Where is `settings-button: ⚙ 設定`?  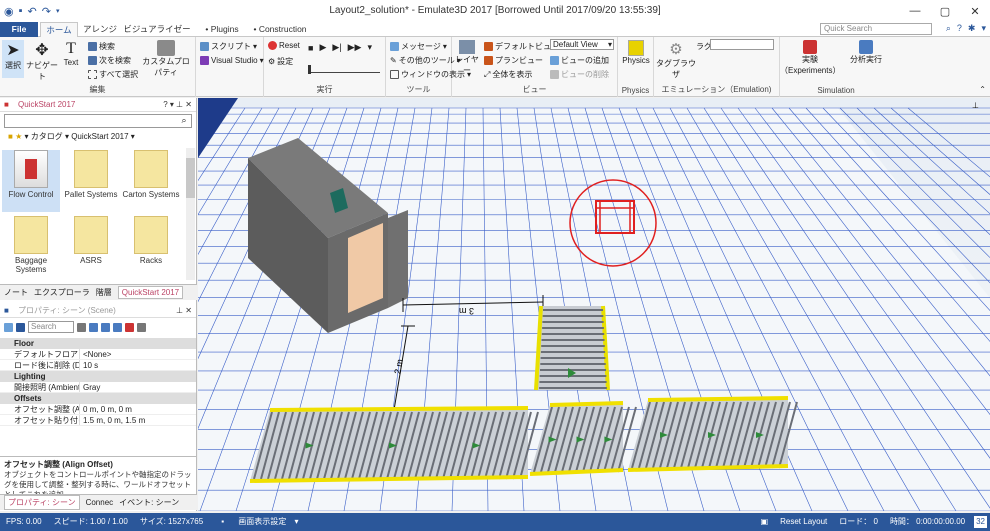
settings-button: ⚙ 設定 is located at coordinates (280, 61).